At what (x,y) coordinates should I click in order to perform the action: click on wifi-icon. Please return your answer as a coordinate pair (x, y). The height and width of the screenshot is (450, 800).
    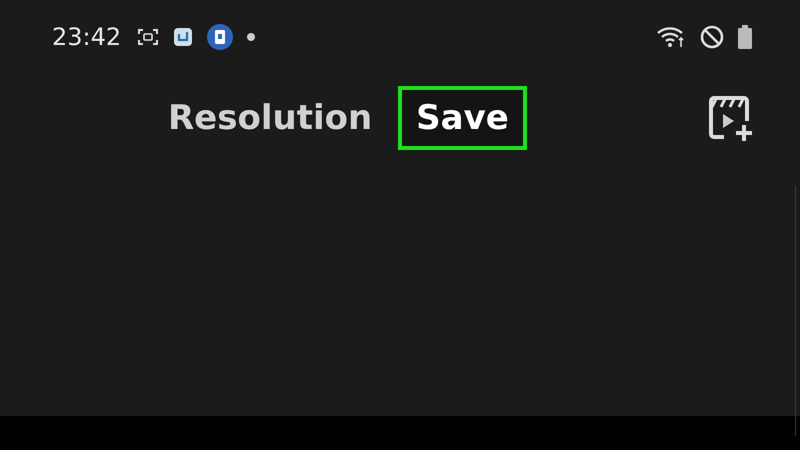
    Looking at the image, I should click on (671, 37).